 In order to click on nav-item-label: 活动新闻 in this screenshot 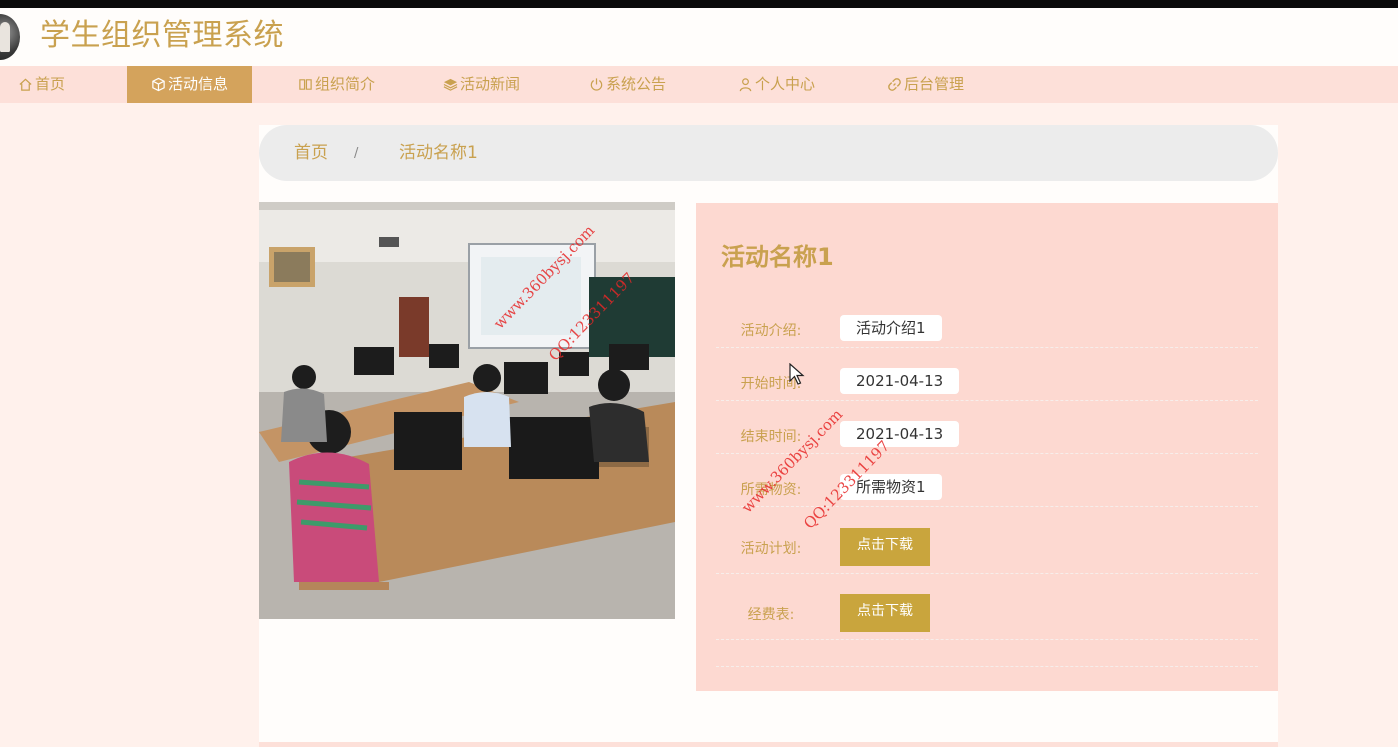, I will do `click(490, 84)`.